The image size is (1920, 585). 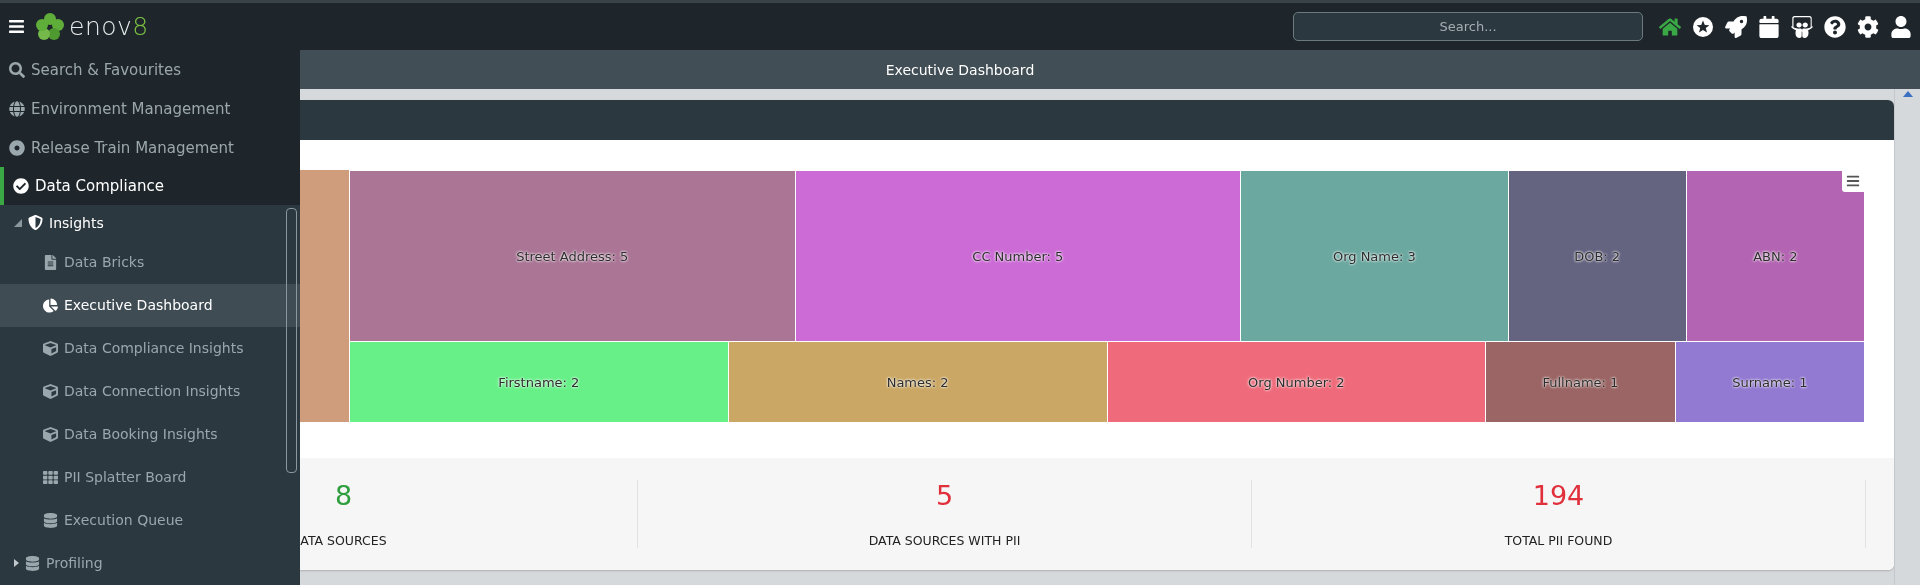 I want to click on tile-label: Names: 2, so click(x=917, y=382).